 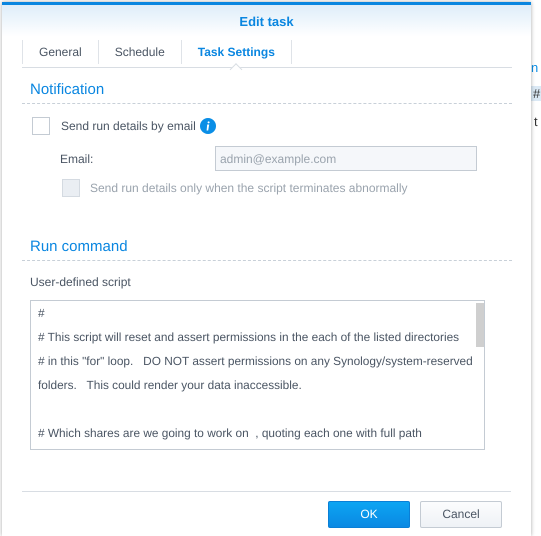 I want to click on checkbox-label: Send run details by email, so click(x=128, y=126).